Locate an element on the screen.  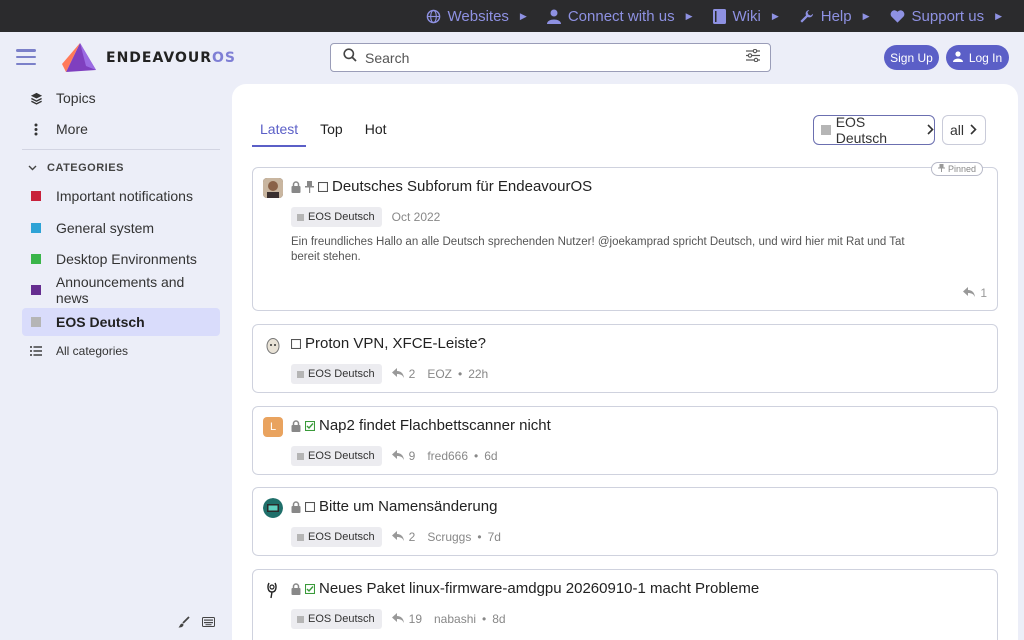
topic-age: 7d is located at coordinates (494, 537).